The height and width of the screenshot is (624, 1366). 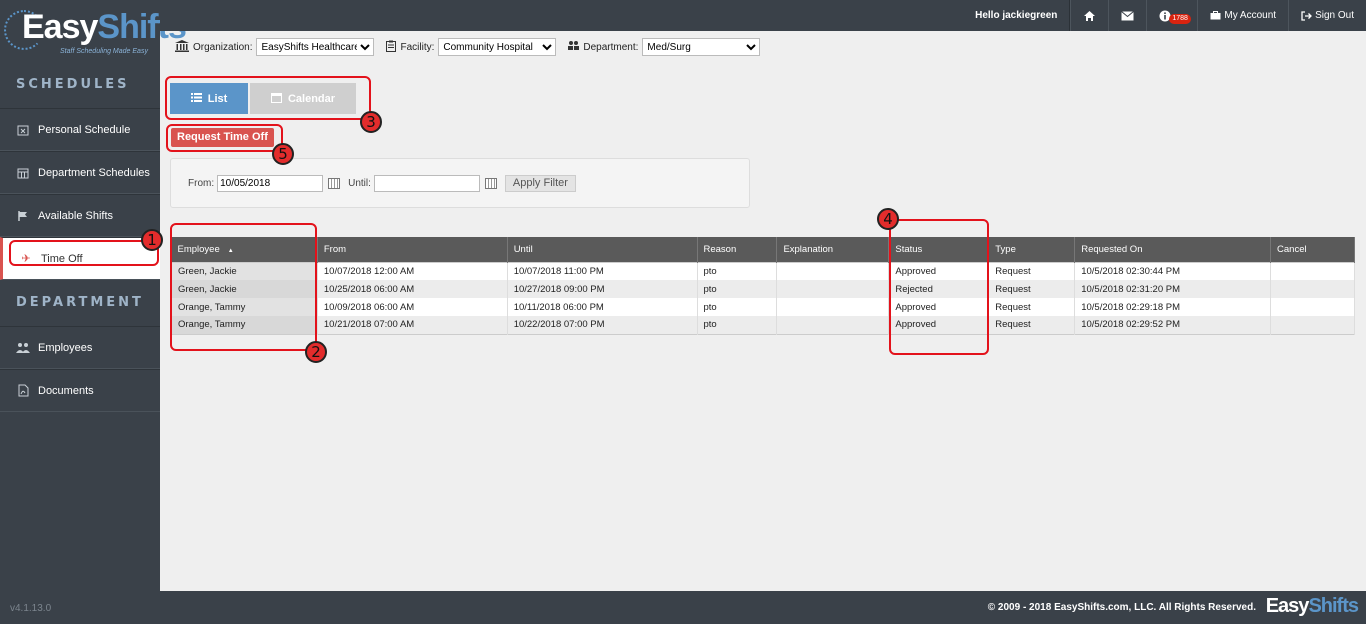 What do you see at coordinates (391, 47) in the screenshot?
I see `clipboard-icon` at bounding box center [391, 47].